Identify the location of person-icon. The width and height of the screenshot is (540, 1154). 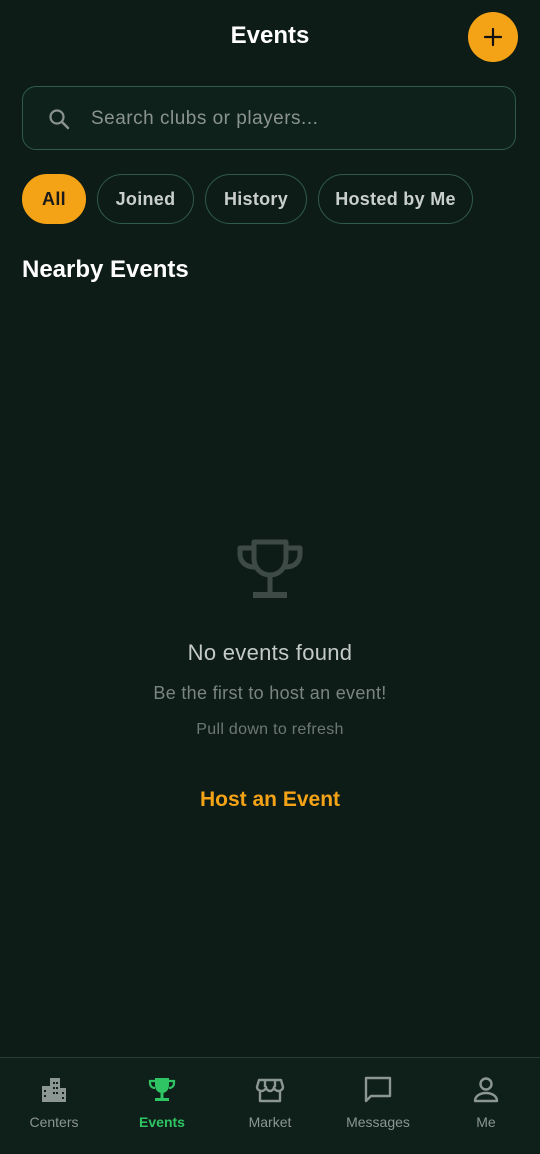
(486, 1090).